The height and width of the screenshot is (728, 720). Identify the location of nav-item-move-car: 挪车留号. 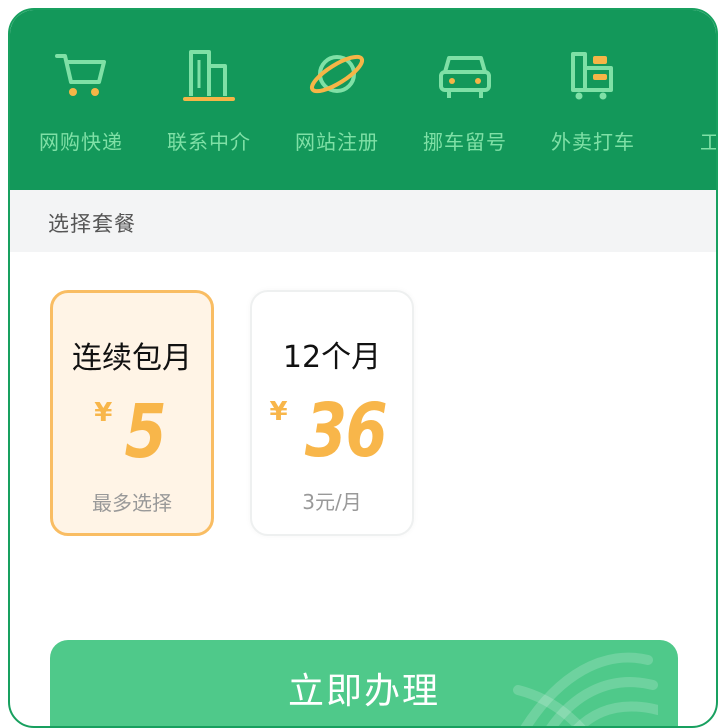
(465, 103).